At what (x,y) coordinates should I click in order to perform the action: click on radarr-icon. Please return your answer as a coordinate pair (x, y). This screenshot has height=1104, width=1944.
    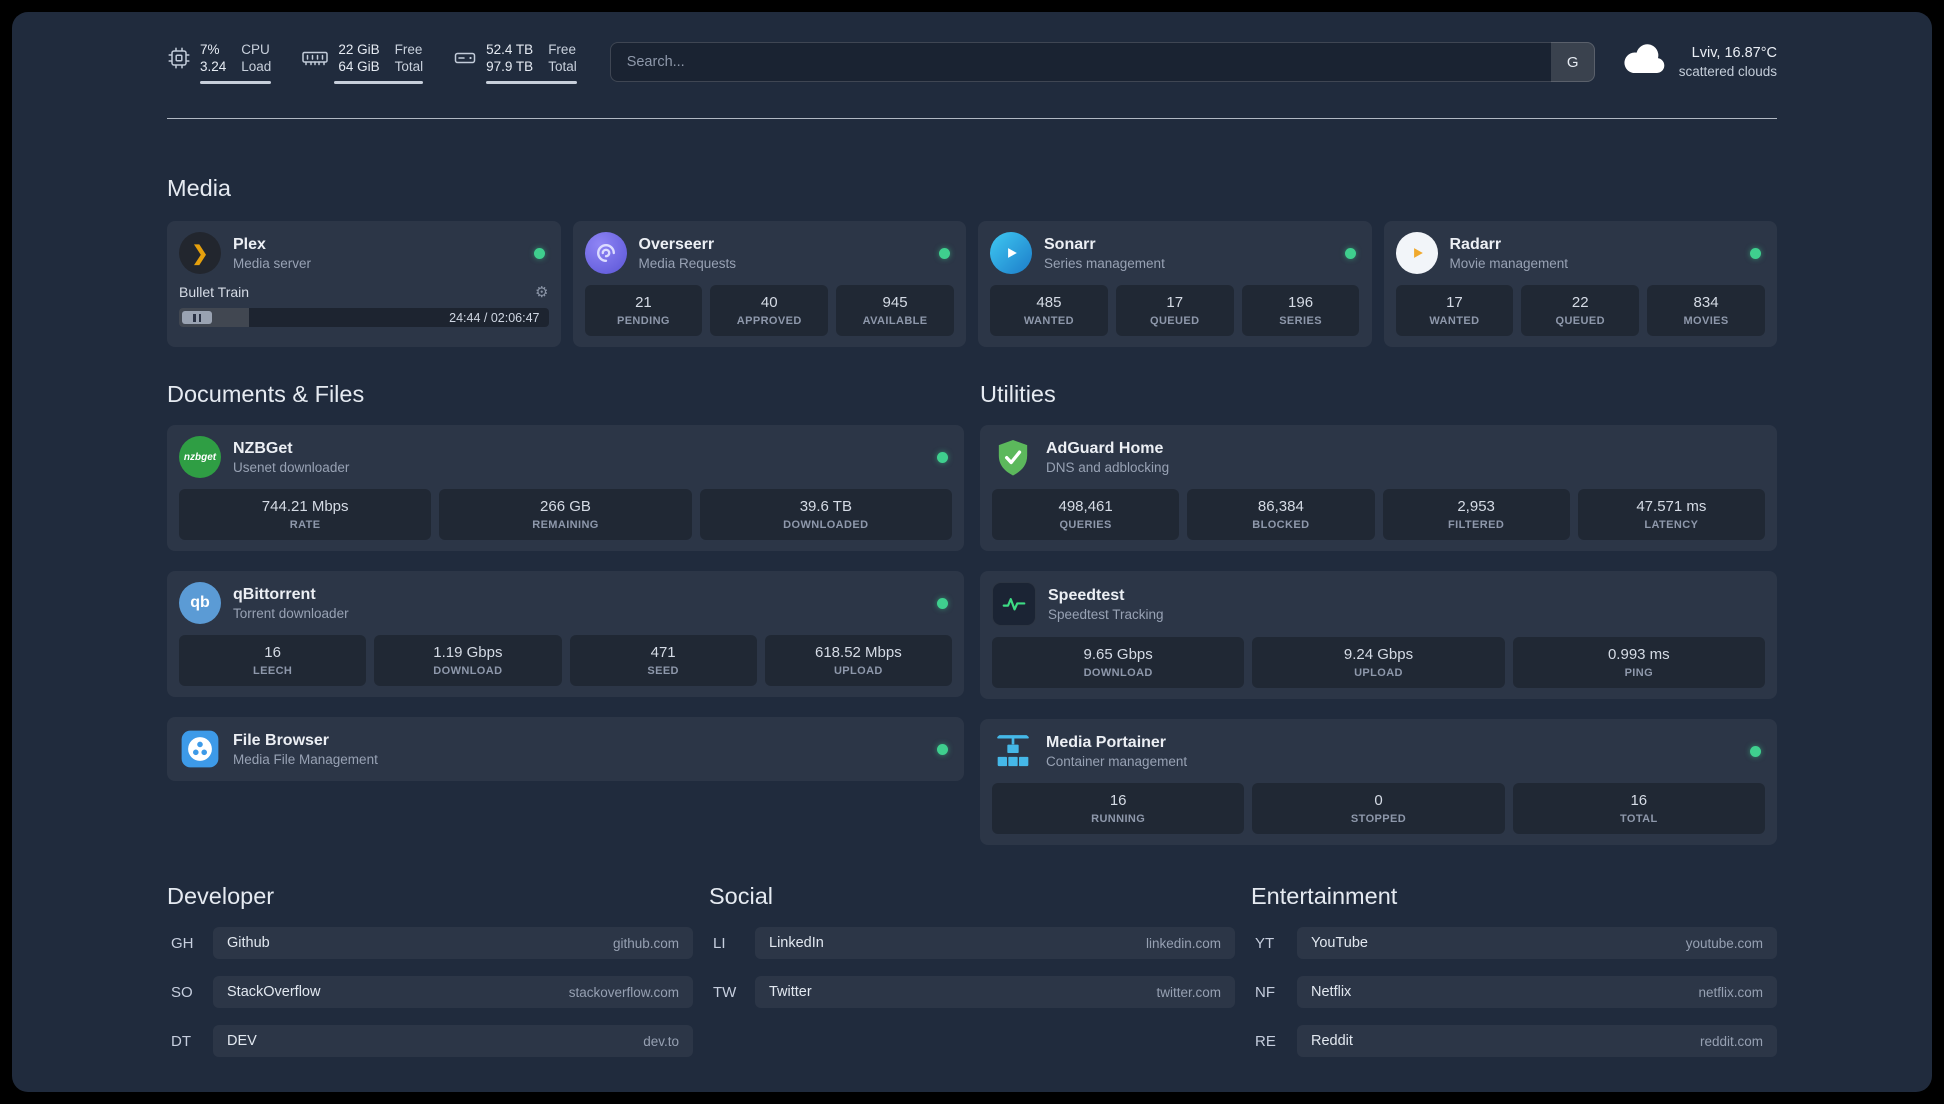
    Looking at the image, I should click on (1416, 253).